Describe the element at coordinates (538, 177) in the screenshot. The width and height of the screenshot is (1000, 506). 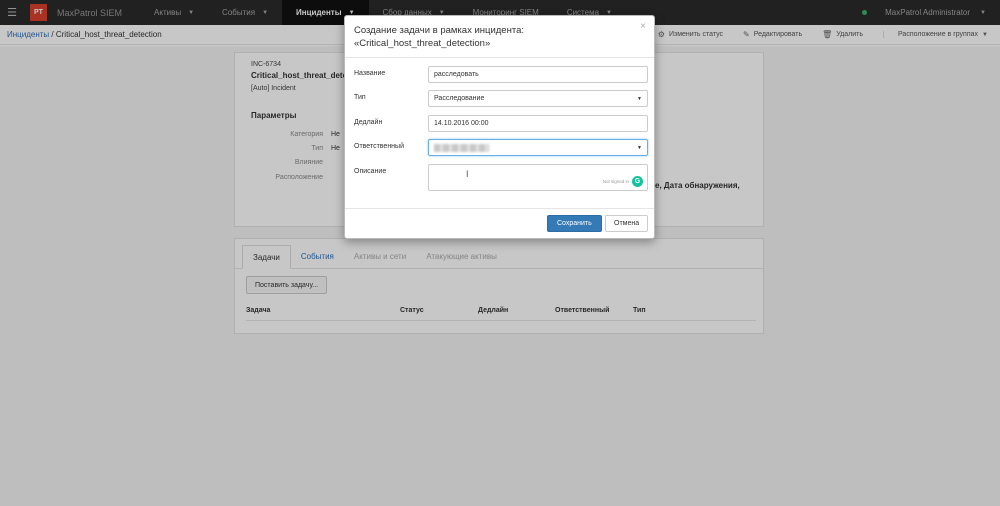
I see `description-textarea: I Not signed in G` at that location.